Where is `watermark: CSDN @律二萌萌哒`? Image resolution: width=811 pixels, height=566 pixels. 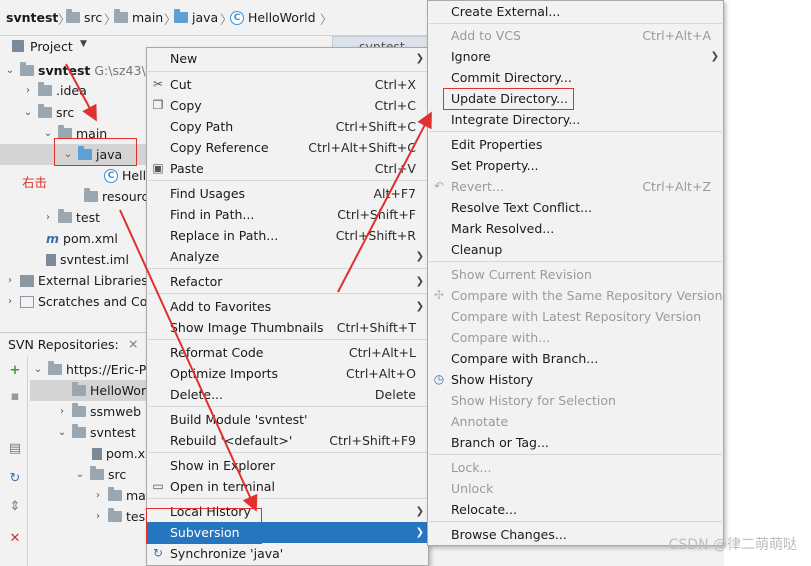 watermark: CSDN @律二萌萌哒 is located at coordinates (732, 545).